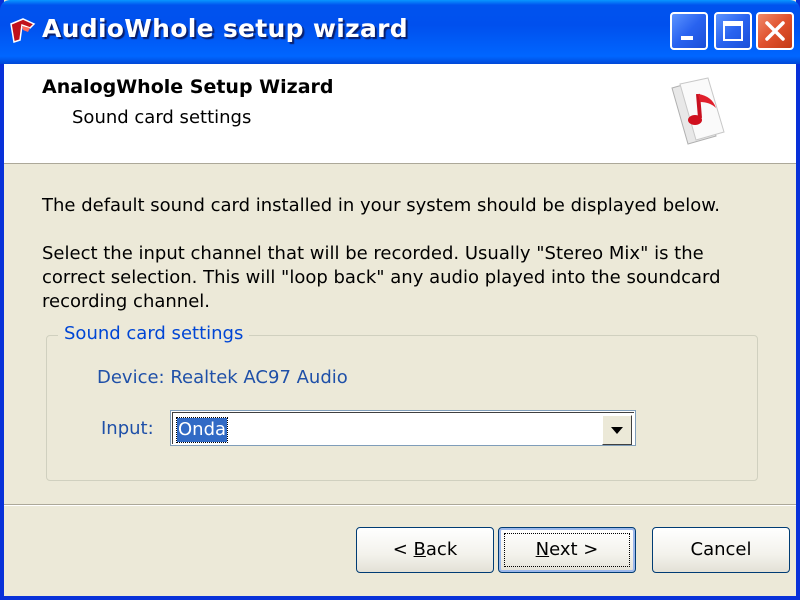  Describe the element at coordinates (225, 28) in the screenshot. I see `window-title: AudioWhole setup wizard` at that location.